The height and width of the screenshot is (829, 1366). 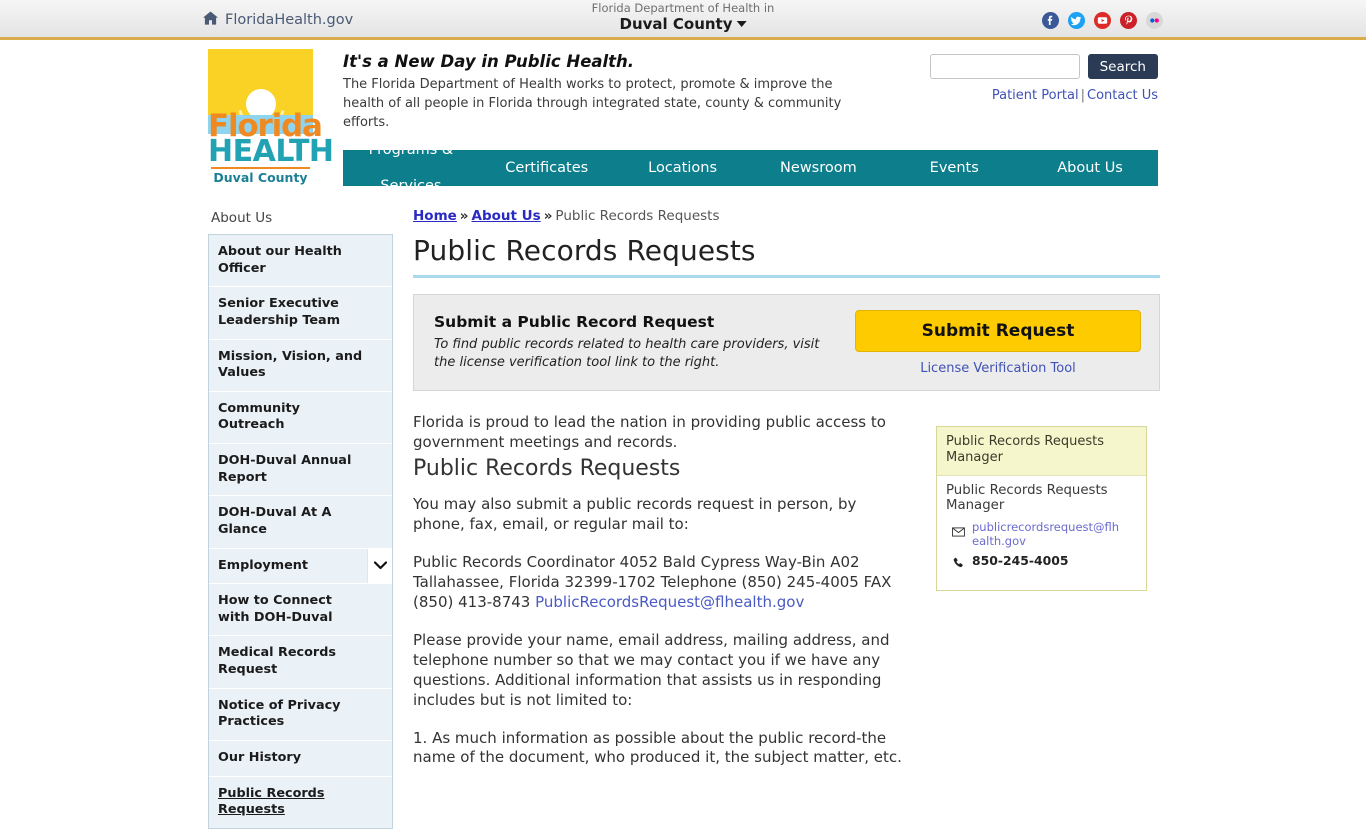 What do you see at coordinates (210, 19) in the screenshot?
I see `home-icon` at bounding box center [210, 19].